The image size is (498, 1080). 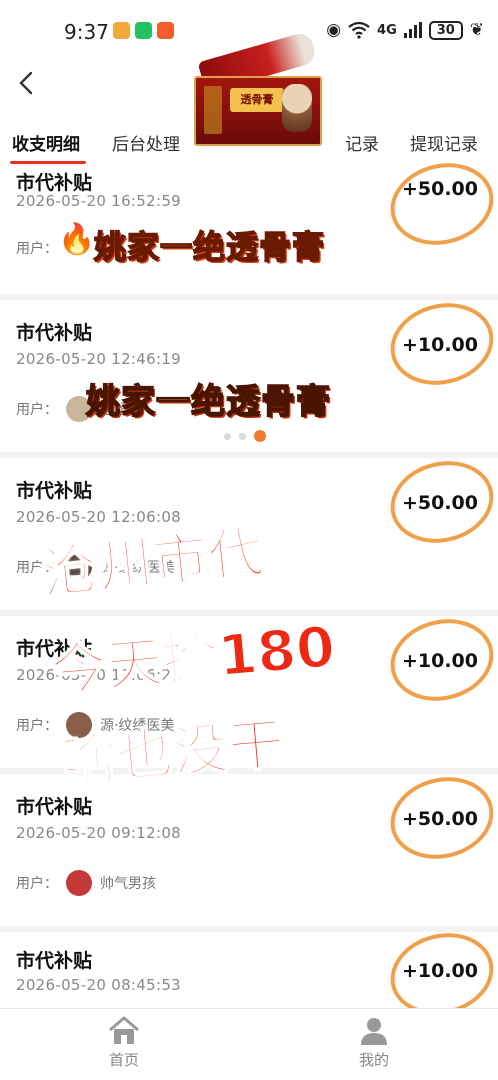 What do you see at coordinates (99, 201) in the screenshot?
I see `record-time: 2026-05-20 16:52:59` at bounding box center [99, 201].